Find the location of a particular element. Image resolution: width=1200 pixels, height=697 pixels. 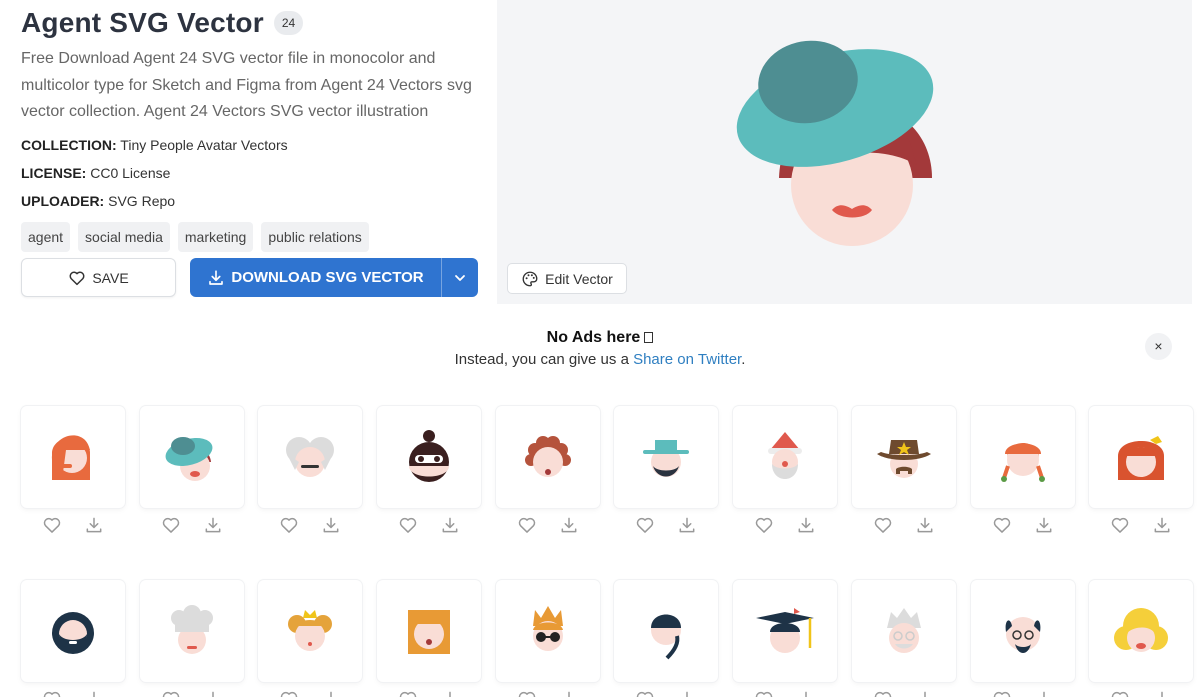

tag-public-relations: public relations is located at coordinates (315, 236).